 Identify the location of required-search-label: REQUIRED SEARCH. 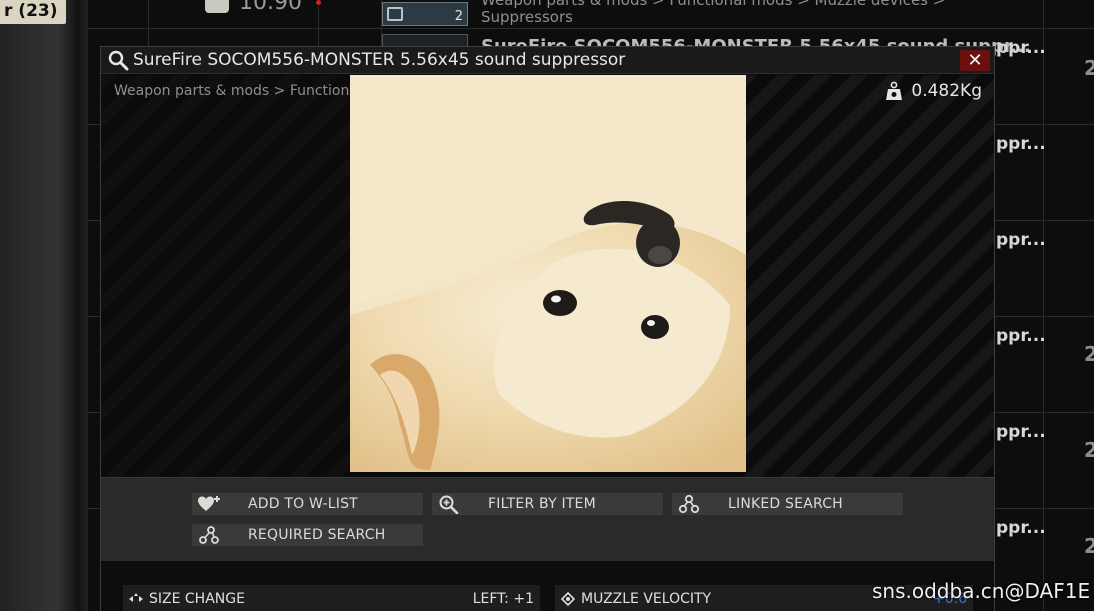
(317, 535).